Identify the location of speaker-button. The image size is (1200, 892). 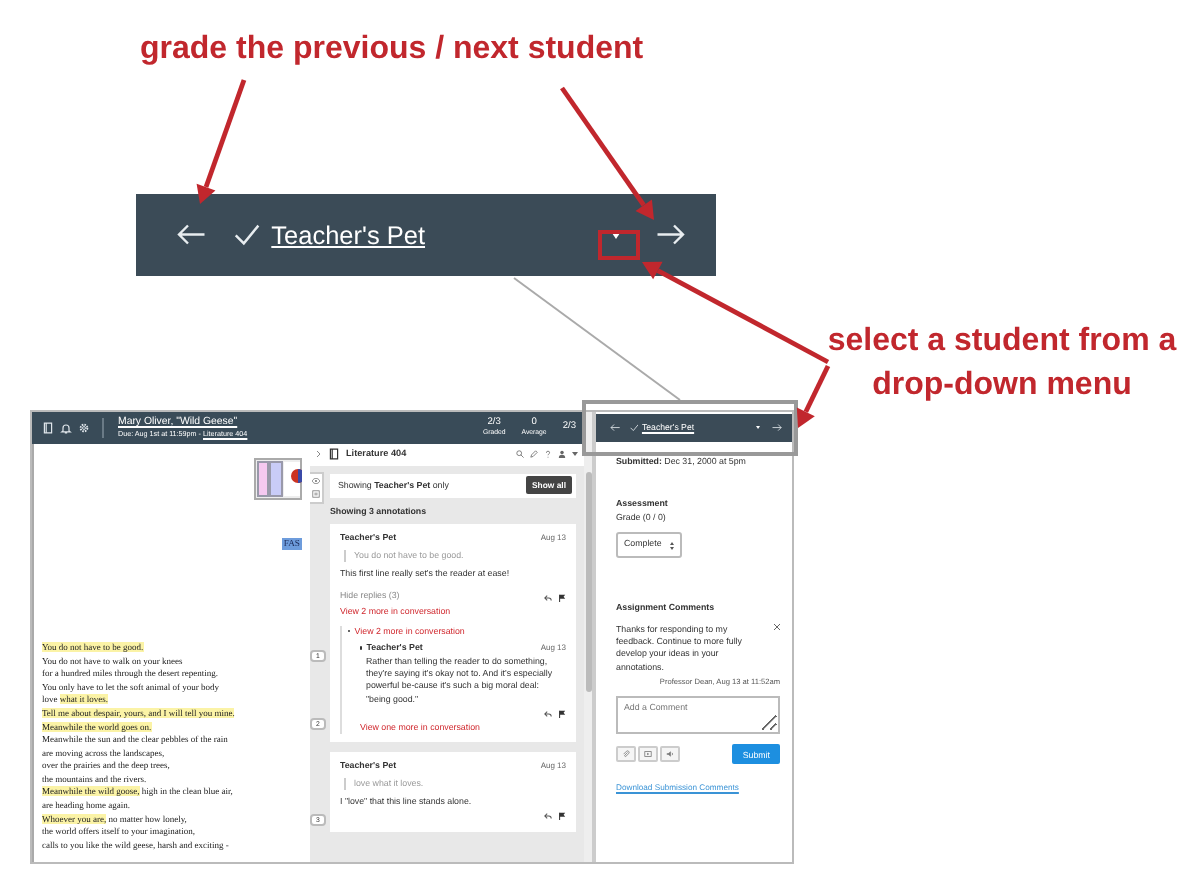
(670, 754).